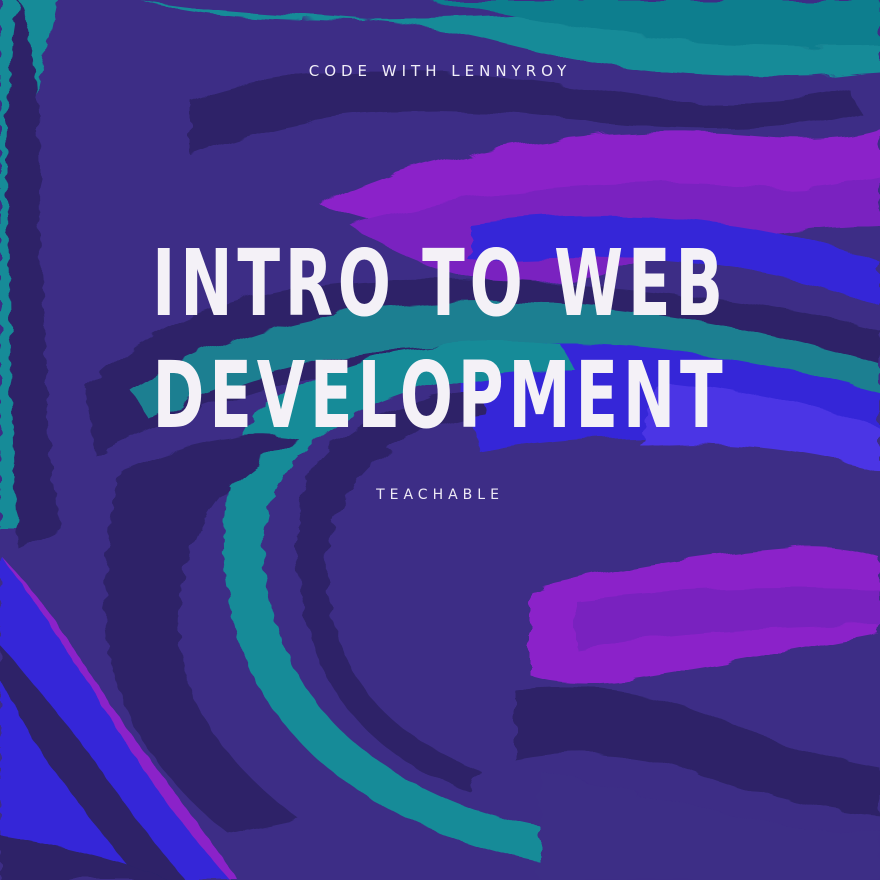 The height and width of the screenshot is (880, 880). Describe the element at coordinates (440, 395) in the screenshot. I see `course-title-line-2: DEVELOPMENT` at that location.